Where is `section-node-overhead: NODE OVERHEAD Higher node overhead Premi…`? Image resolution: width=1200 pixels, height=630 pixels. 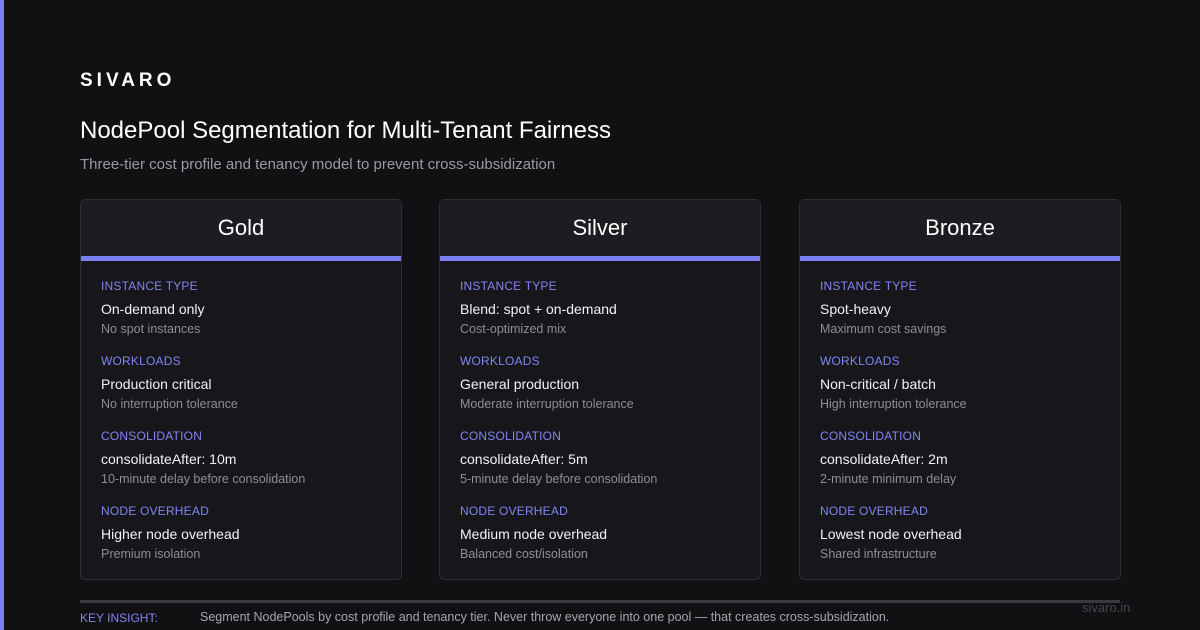
section-node-overhead: NODE OVERHEAD Higher node overhead Premi… is located at coordinates (241, 541).